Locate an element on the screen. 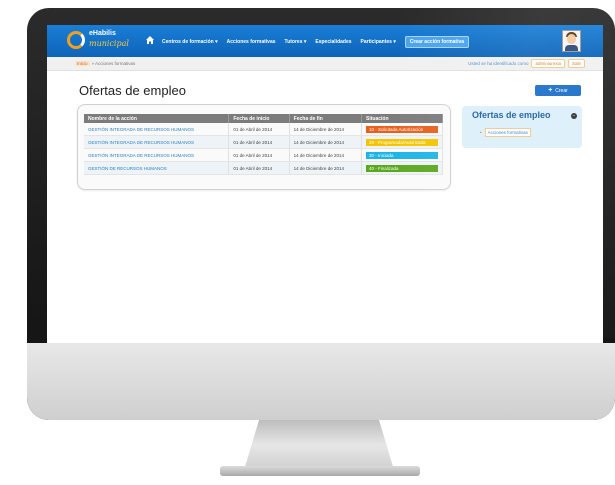 This screenshot has width=615, height=485. status-badge: 20 - Programada/Autorizada is located at coordinates (402, 142).